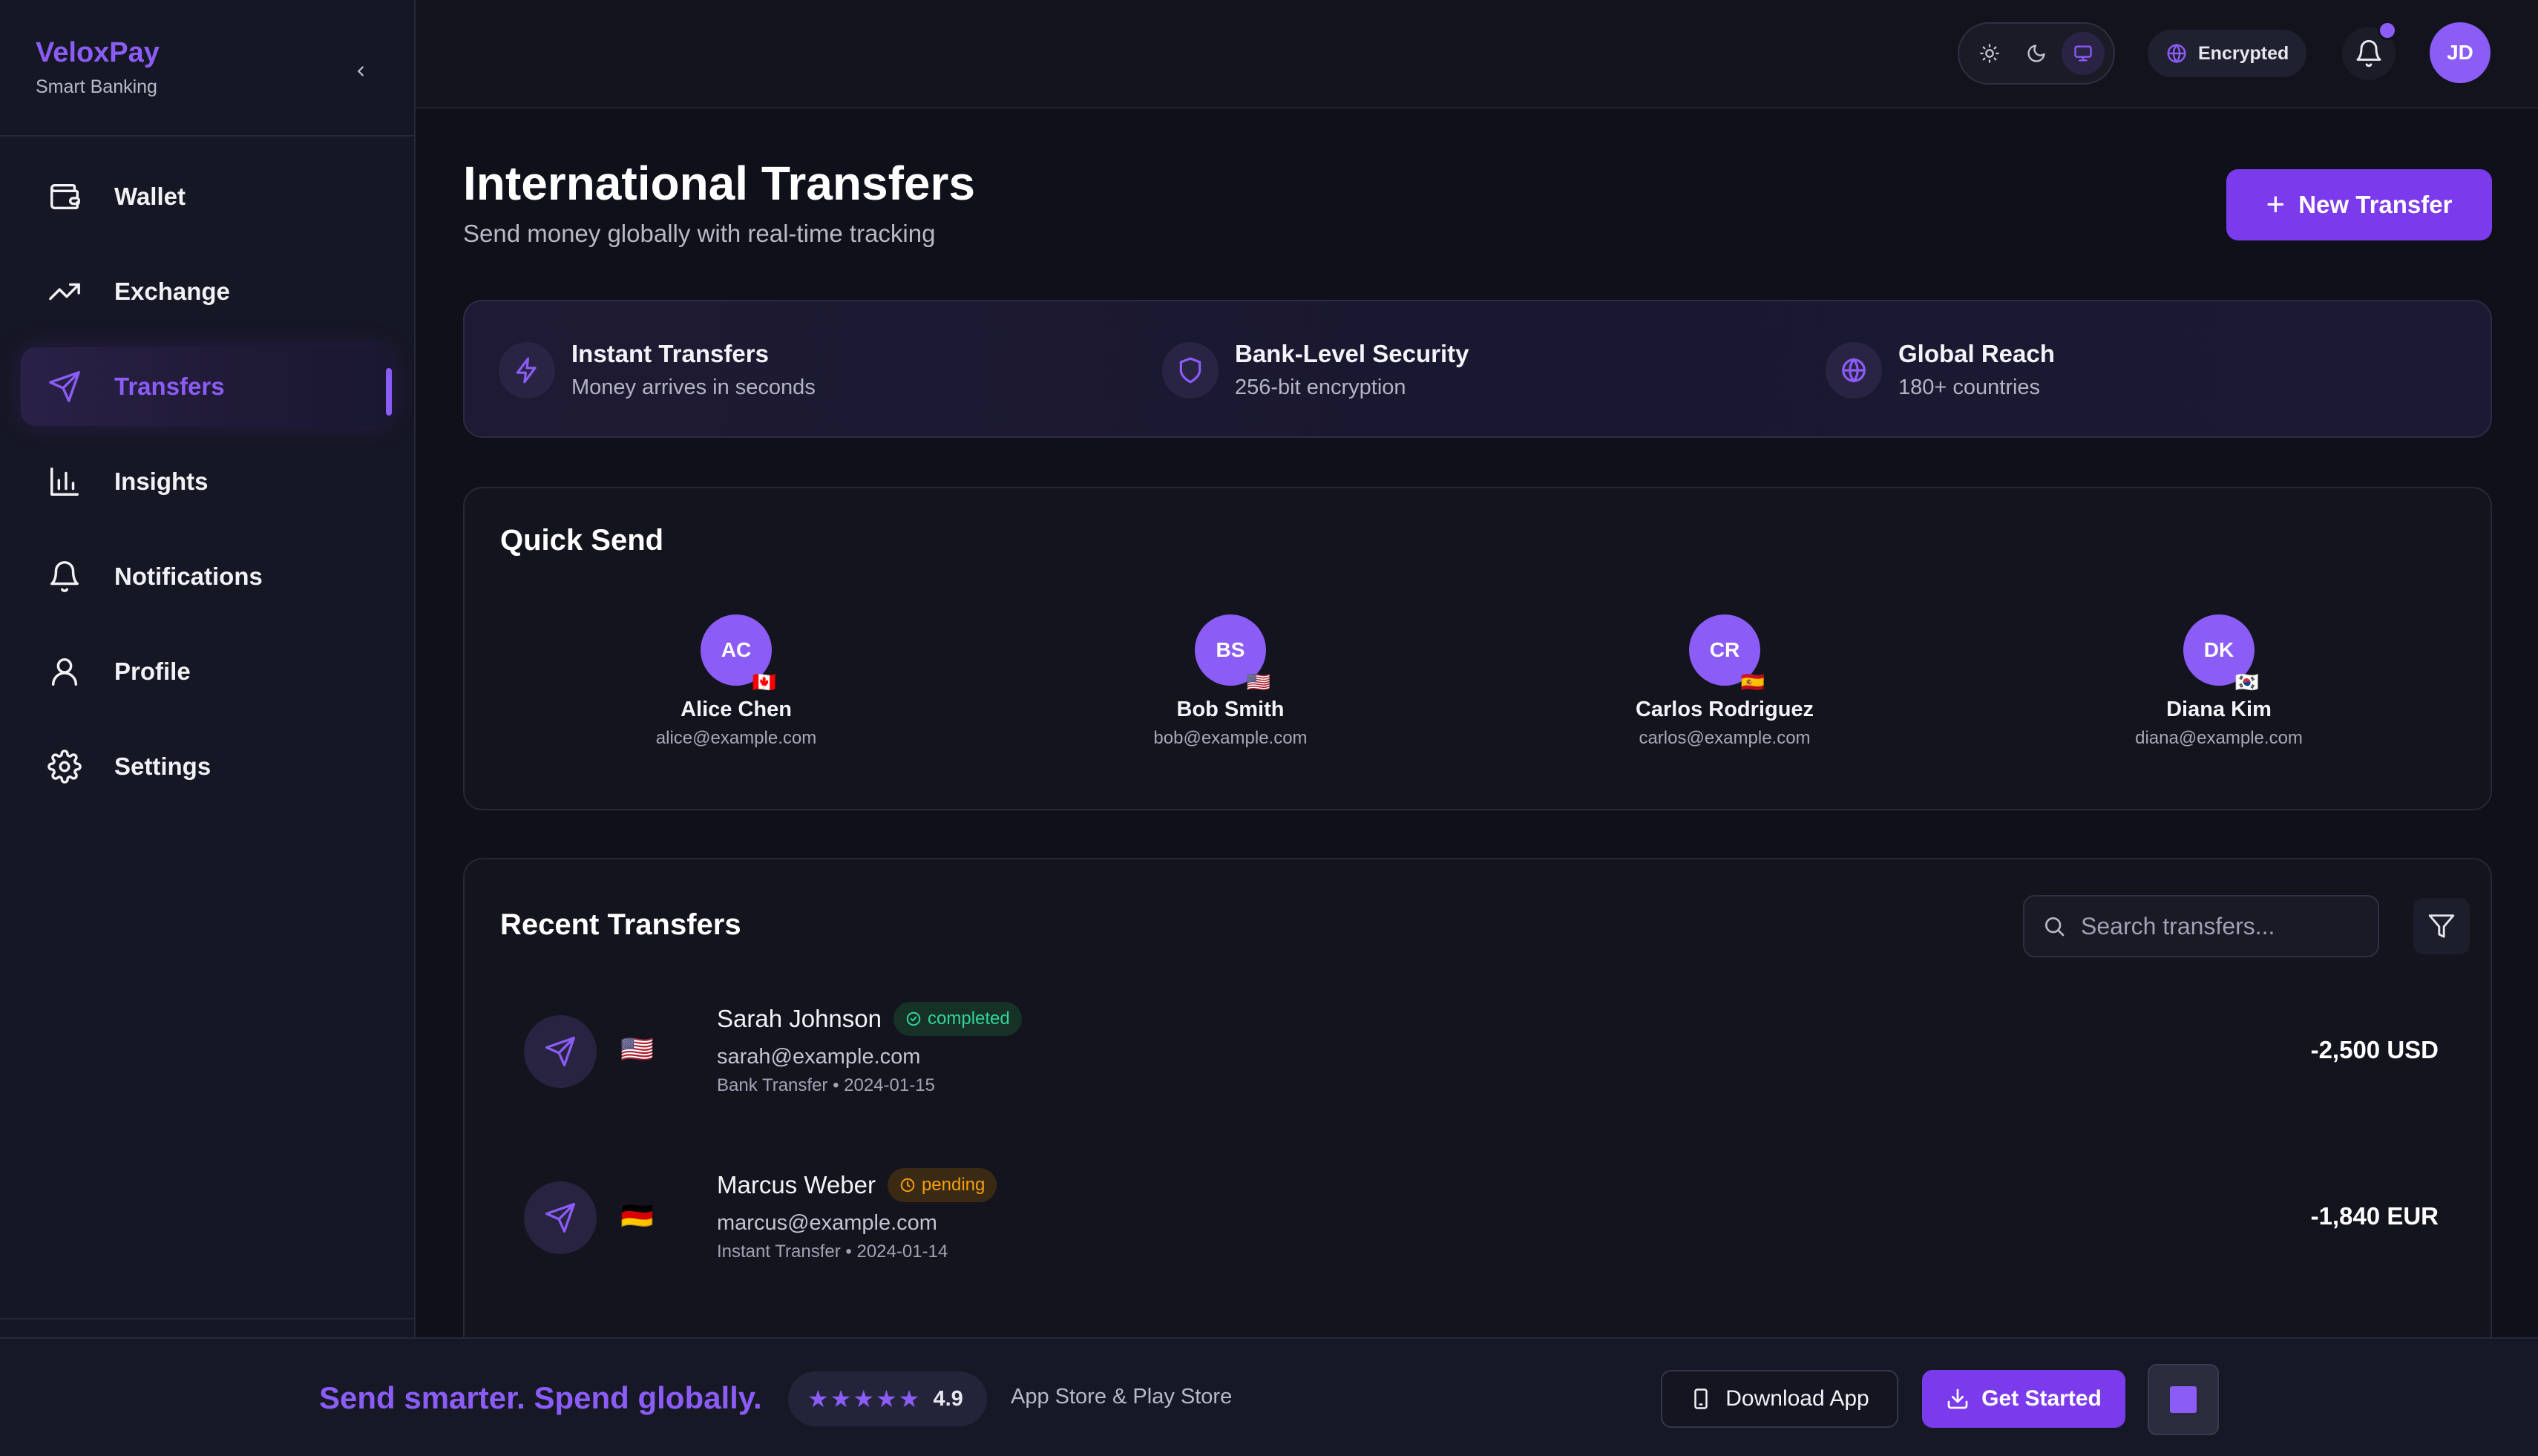 The image size is (2538, 1456). What do you see at coordinates (1230, 710) in the screenshot?
I see `contact-name: Bob Smith` at bounding box center [1230, 710].